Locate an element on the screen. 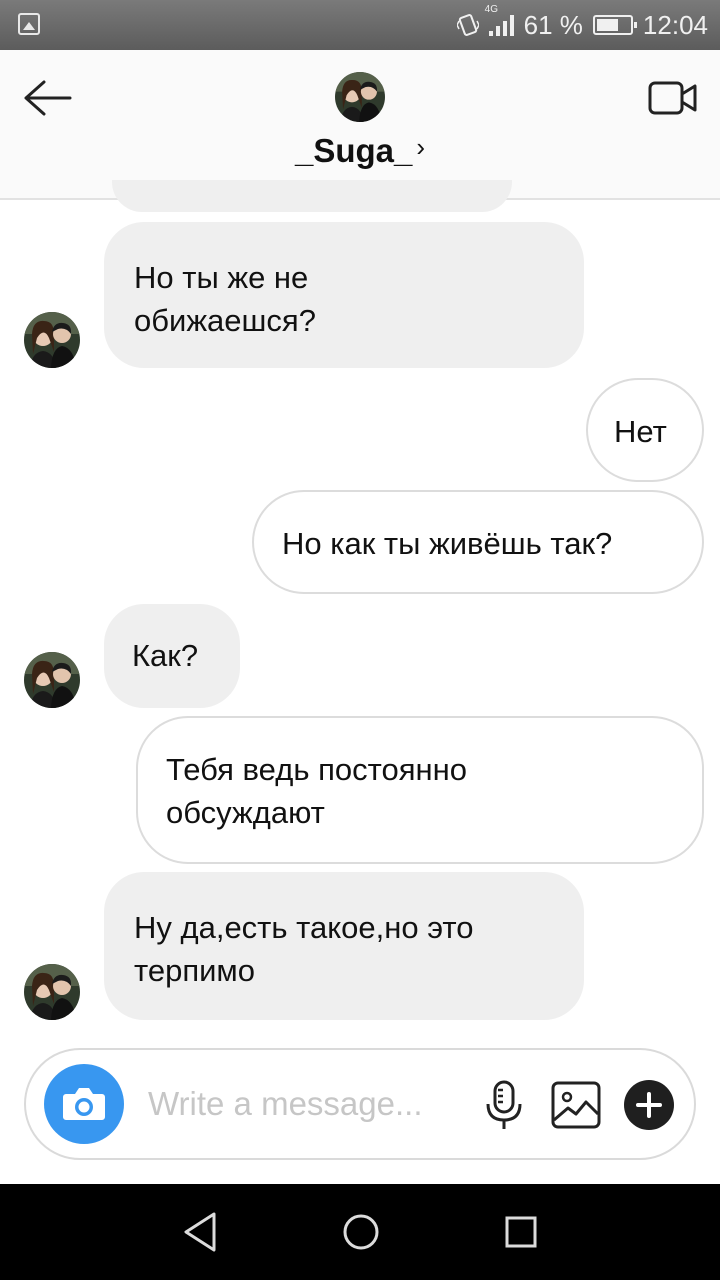  message-composer is located at coordinates (360, 1104).